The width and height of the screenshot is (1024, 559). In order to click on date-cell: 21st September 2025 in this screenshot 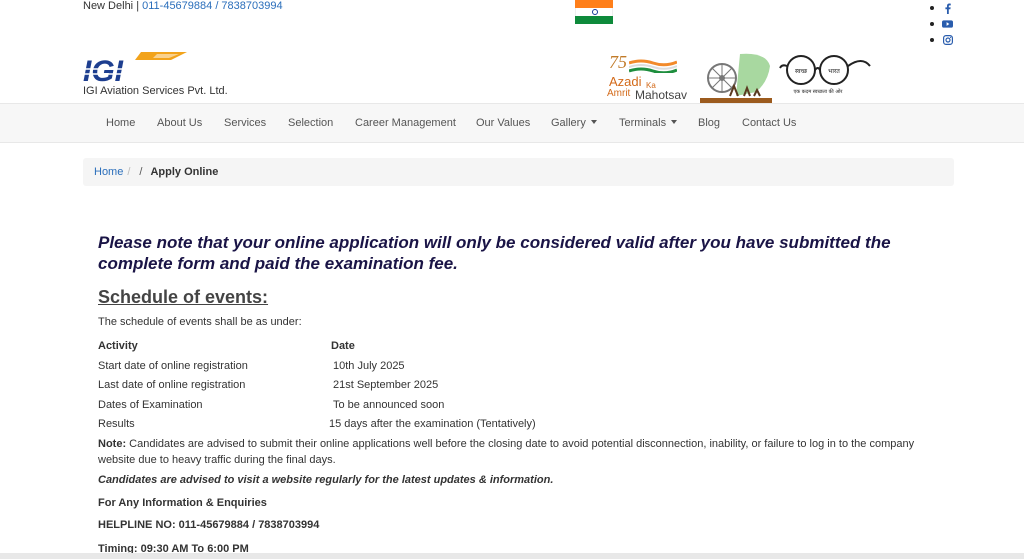, I will do `click(386, 385)`.